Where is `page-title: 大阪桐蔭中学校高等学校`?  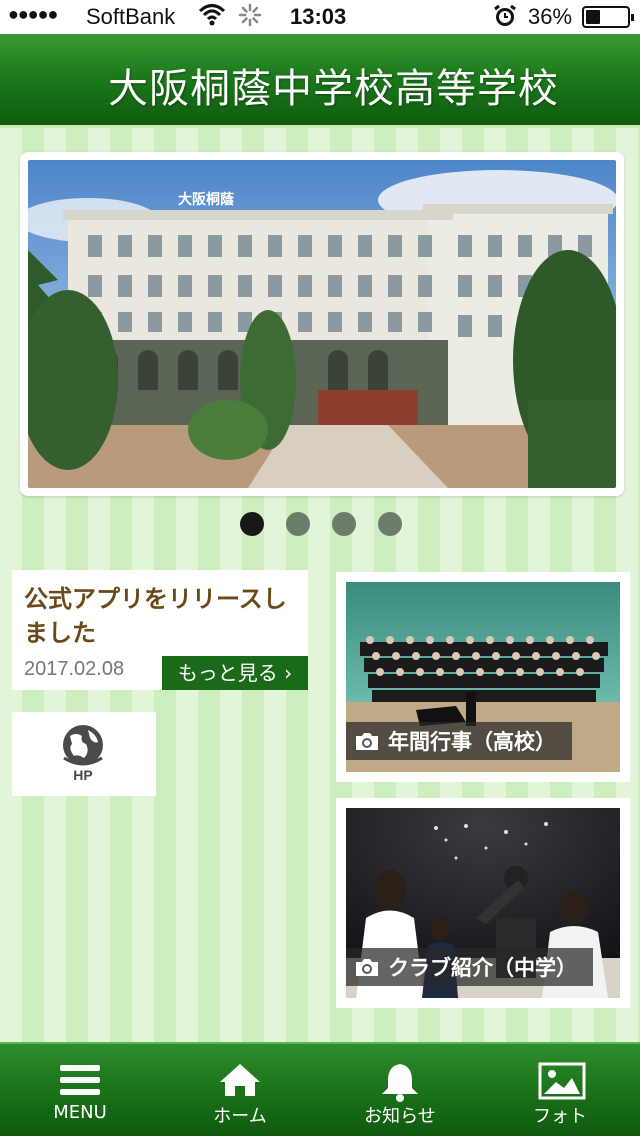 page-title: 大阪桐蔭中学校高等学校 is located at coordinates (333, 89).